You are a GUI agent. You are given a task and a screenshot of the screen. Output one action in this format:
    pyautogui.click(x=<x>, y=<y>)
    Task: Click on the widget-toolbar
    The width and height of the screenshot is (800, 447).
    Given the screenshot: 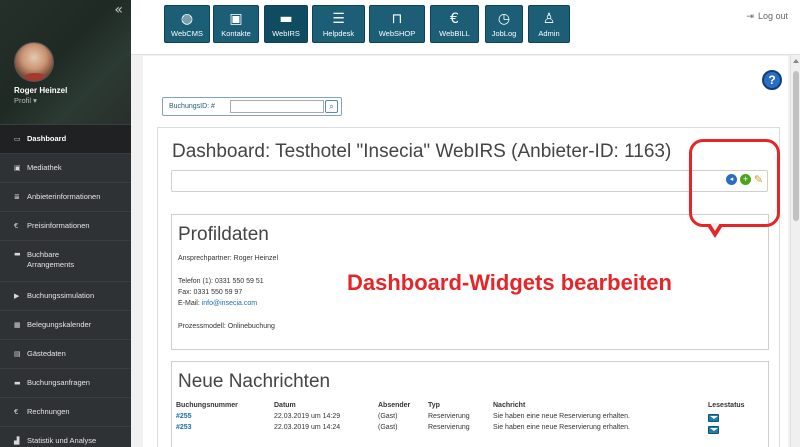 What is the action you would take?
    pyautogui.click(x=469, y=181)
    